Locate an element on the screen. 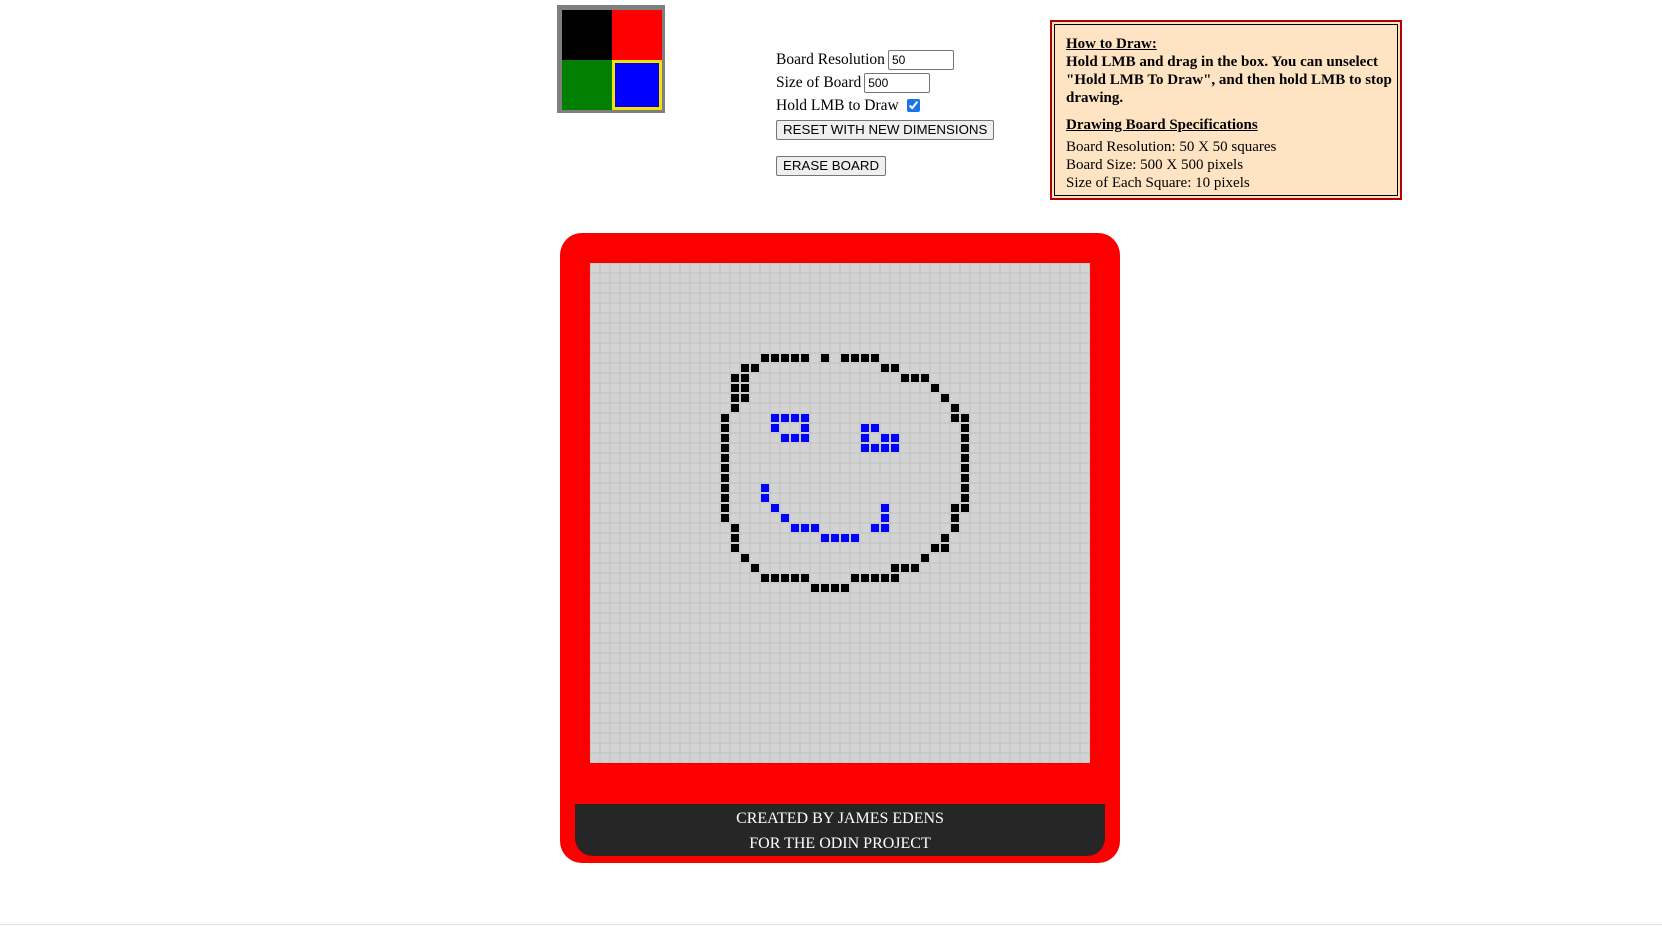 This screenshot has height=926, width=1662. size-input is located at coordinates (897, 82).